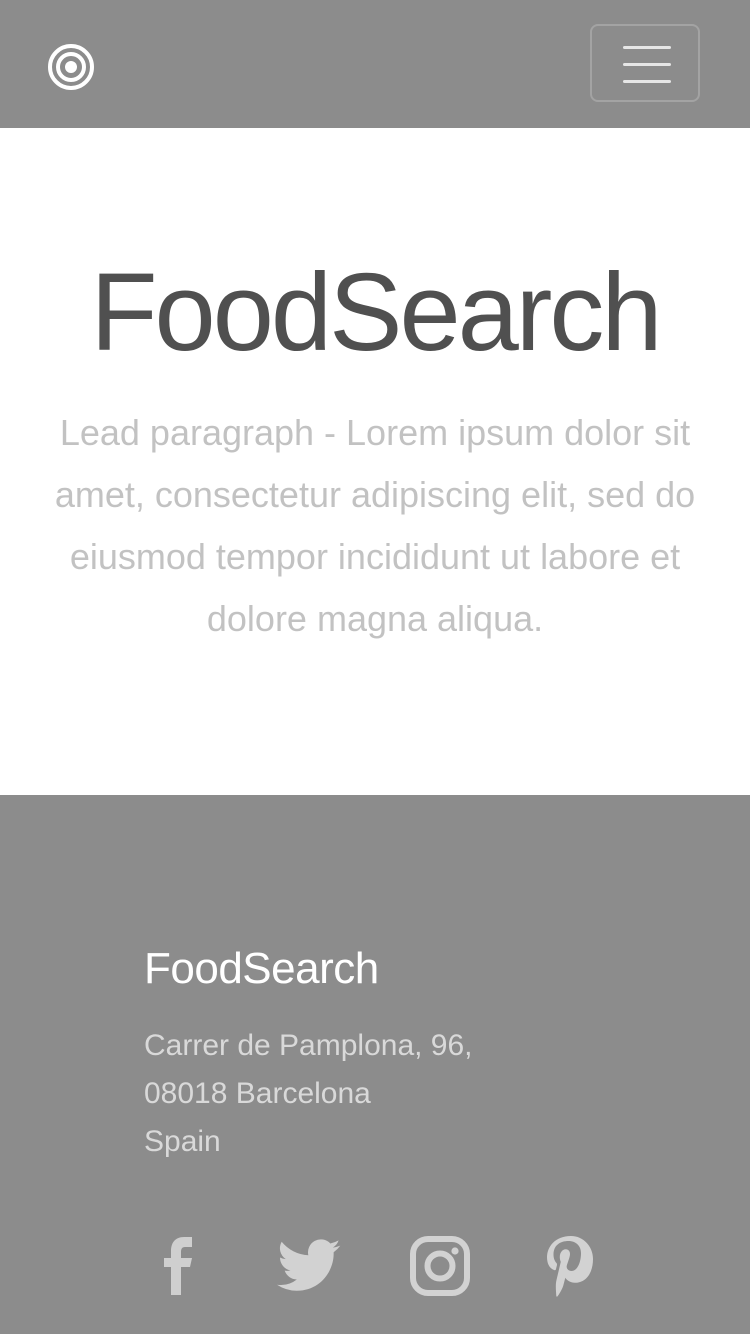 The image size is (750, 1334). Describe the element at coordinates (310, 1266) in the screenshot. I see `twitter-icon` at that location.